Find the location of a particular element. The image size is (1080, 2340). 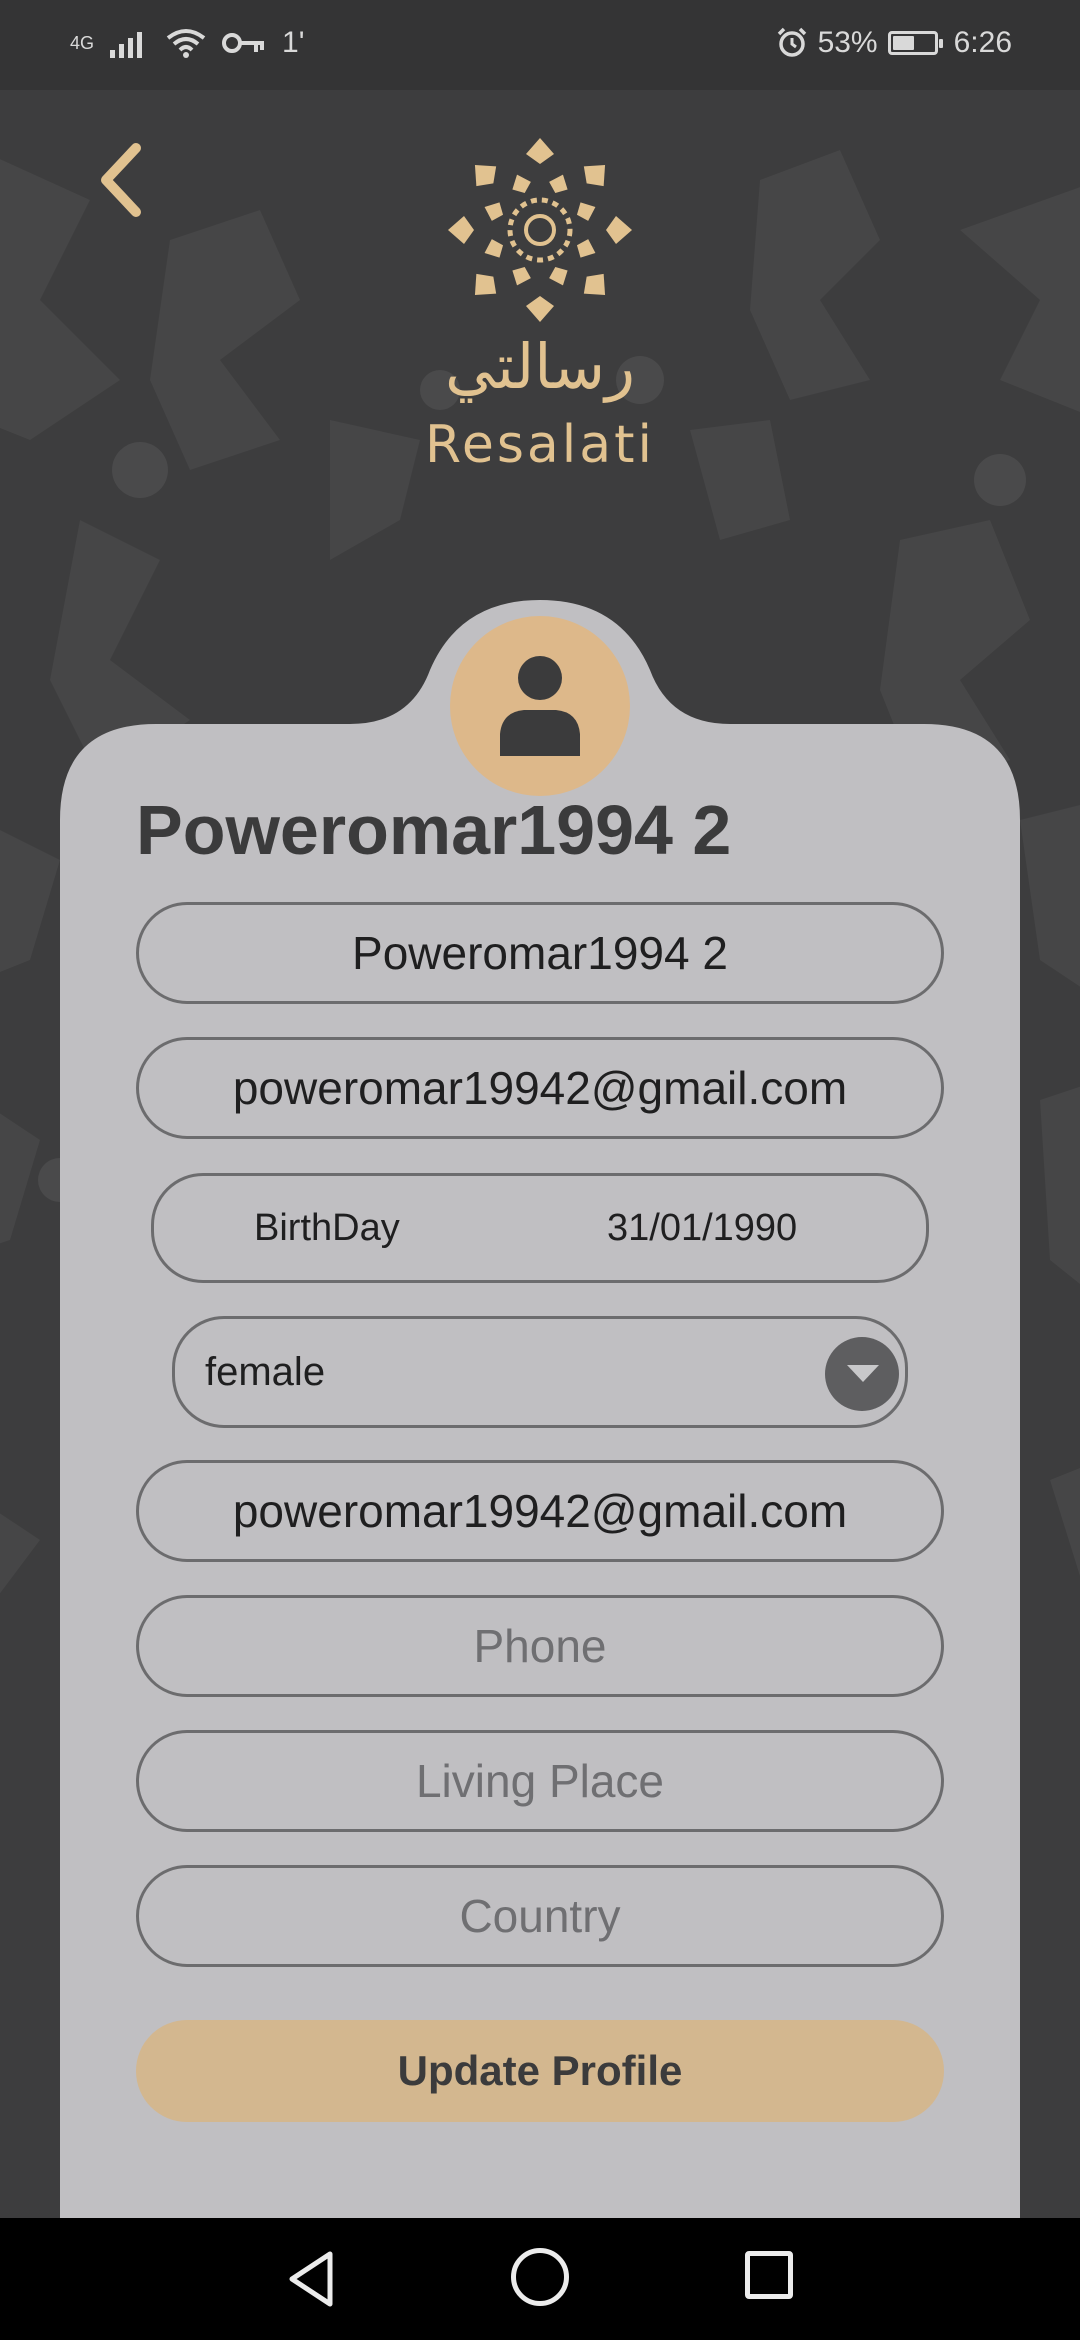

status-left-group: 4G 1' is located at coordinates (187, 43).